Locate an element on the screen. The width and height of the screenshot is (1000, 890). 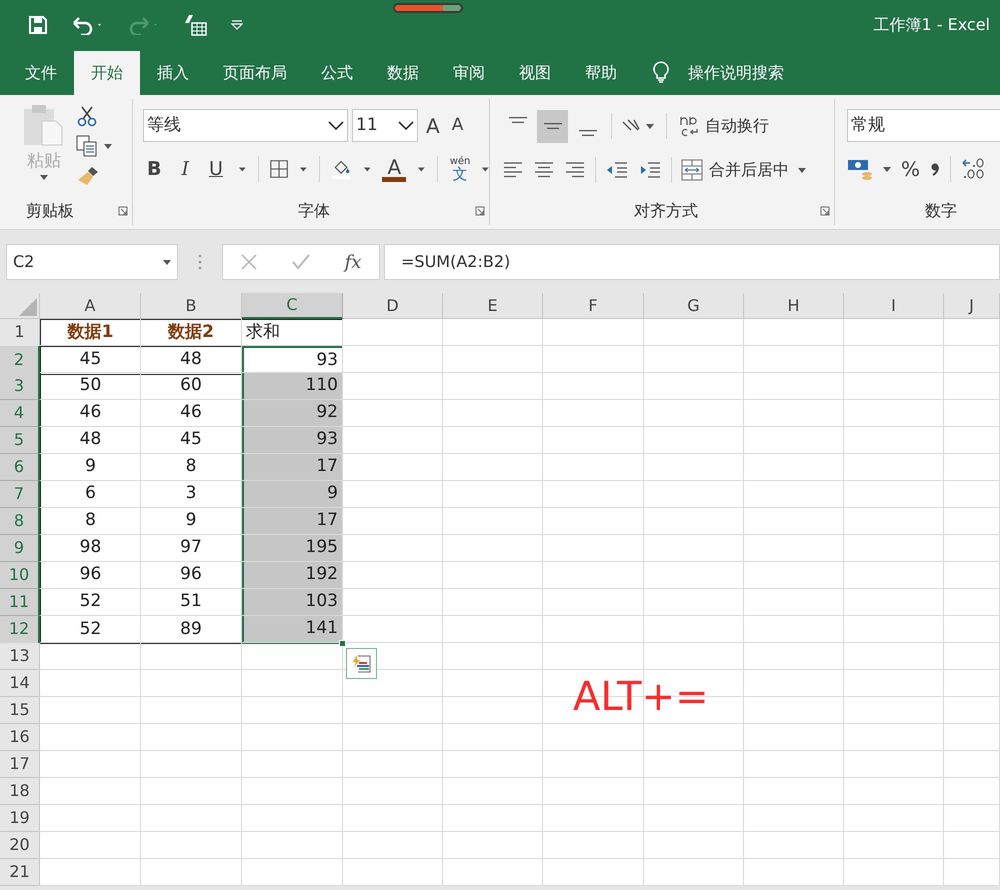
column-header: E is located at coordinates (493, 306).